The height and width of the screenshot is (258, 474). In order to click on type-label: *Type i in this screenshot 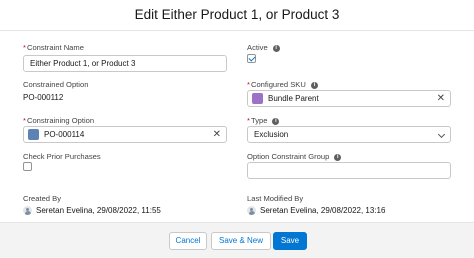, I will do `click(263, 120)`.